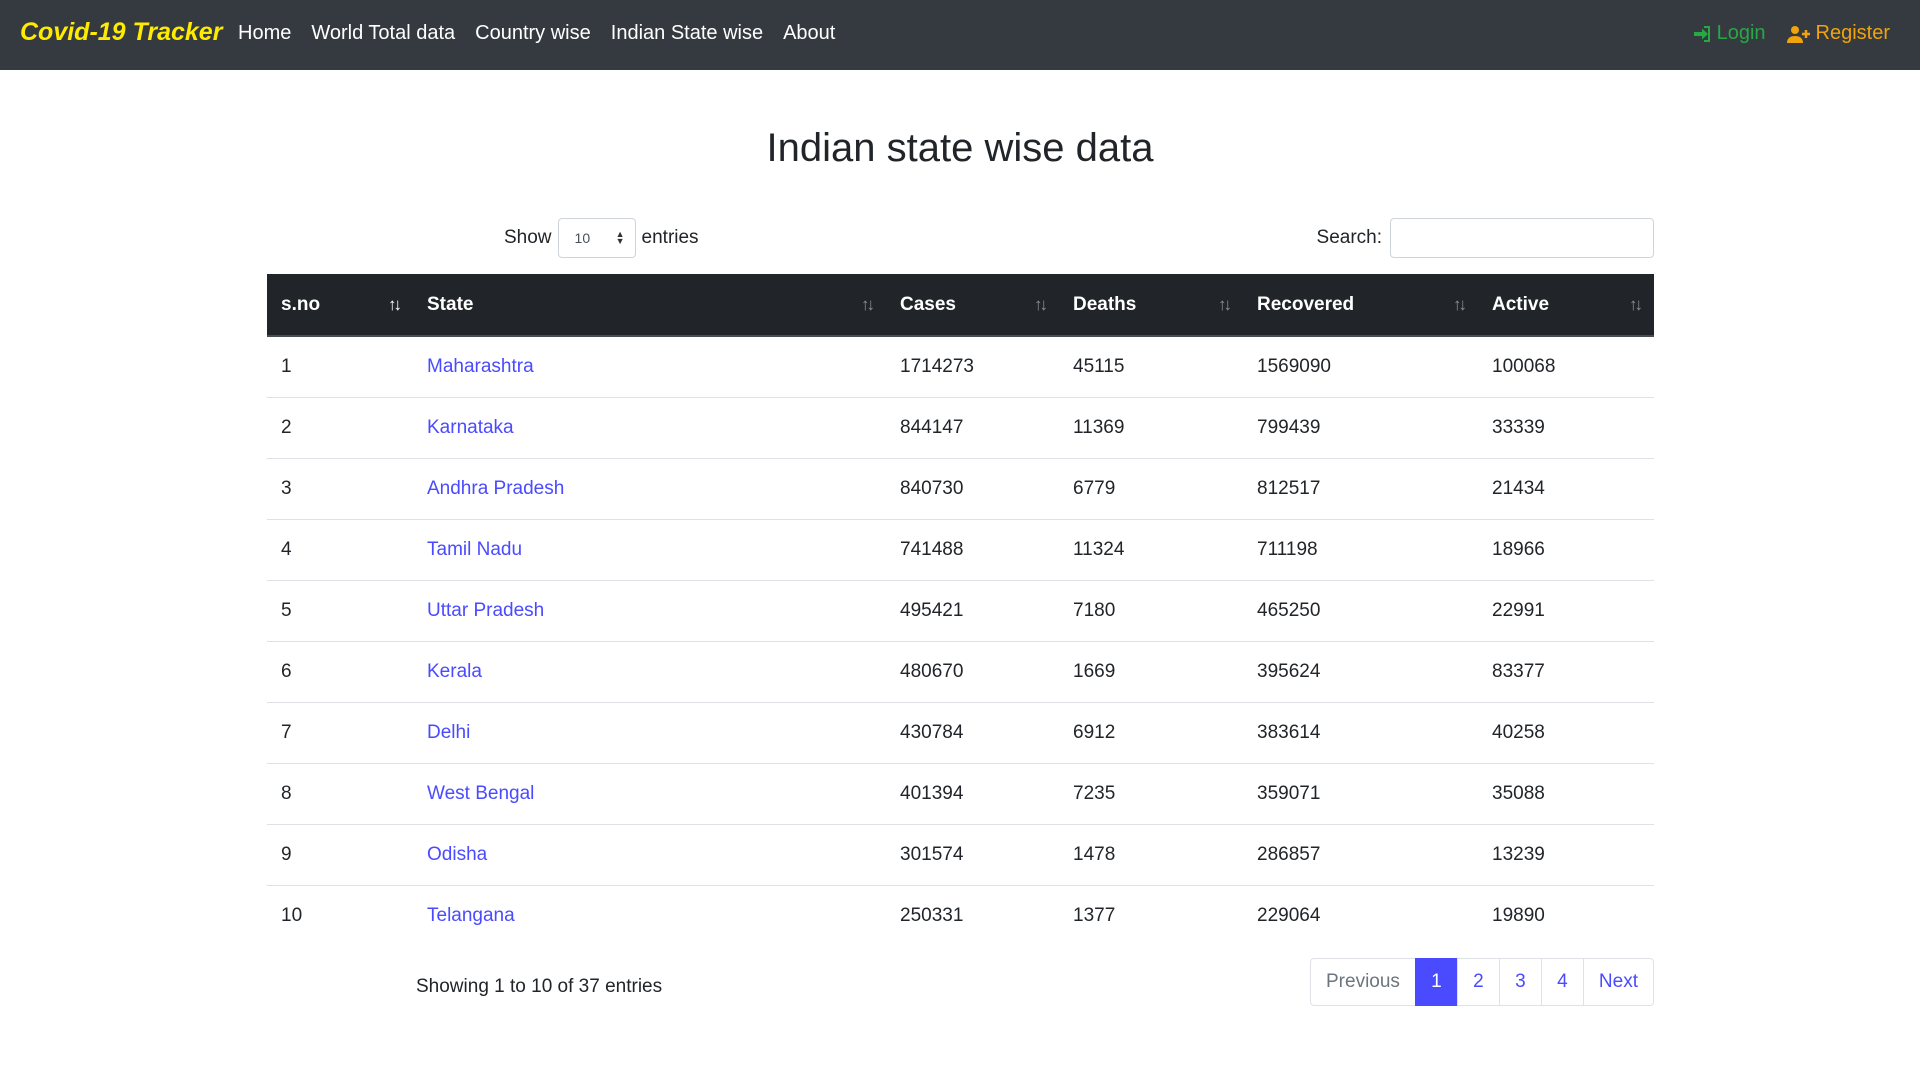  I want to click on cell-state: Delhi, so click(649, 732).